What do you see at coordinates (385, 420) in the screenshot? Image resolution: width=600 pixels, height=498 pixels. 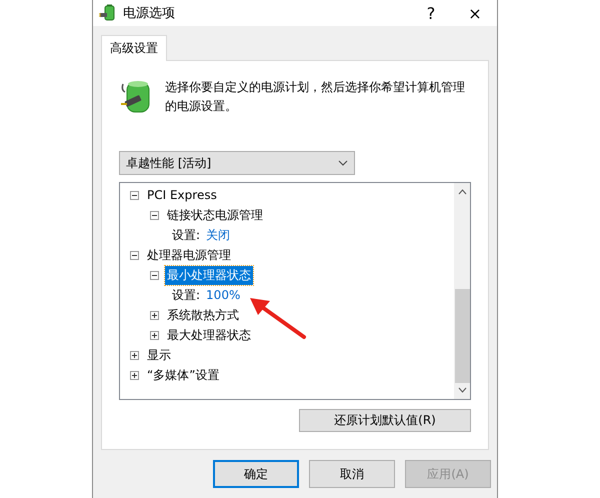 I see `restore-defaults-button: 还原计划默认值(R)` at bounding box center [385, 420].